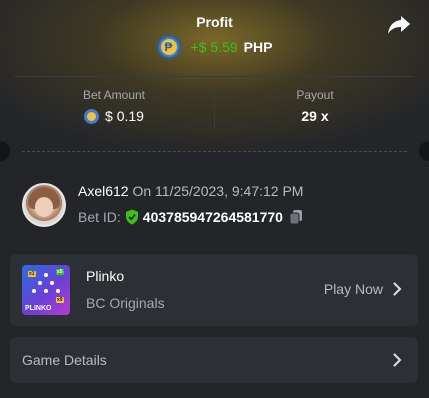 The height and width of the screenshot is (398, 429). I want to click on bet-amount-stat: Bet Amount $ 0.19, so click(114, 106).